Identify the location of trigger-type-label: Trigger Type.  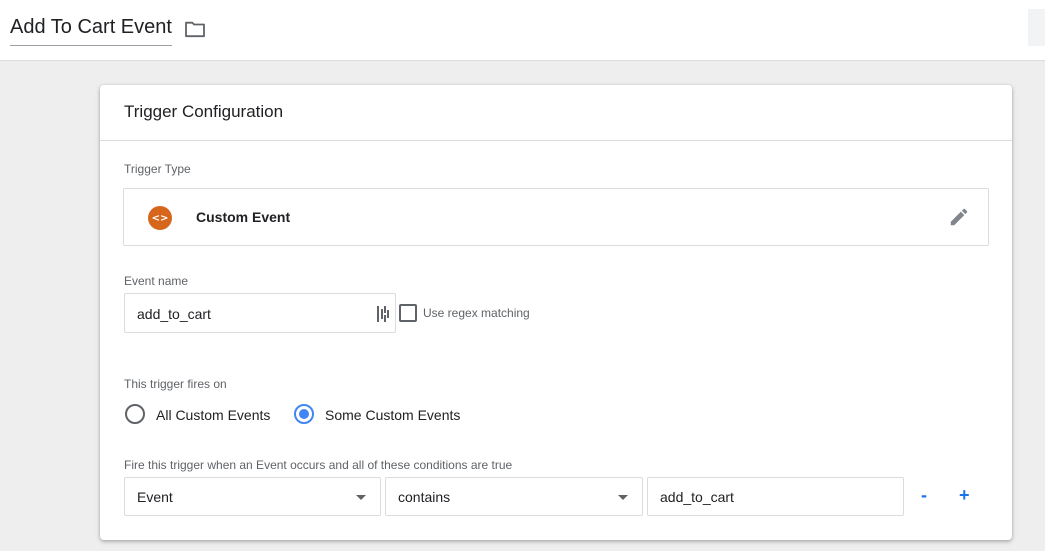
(157, 169).